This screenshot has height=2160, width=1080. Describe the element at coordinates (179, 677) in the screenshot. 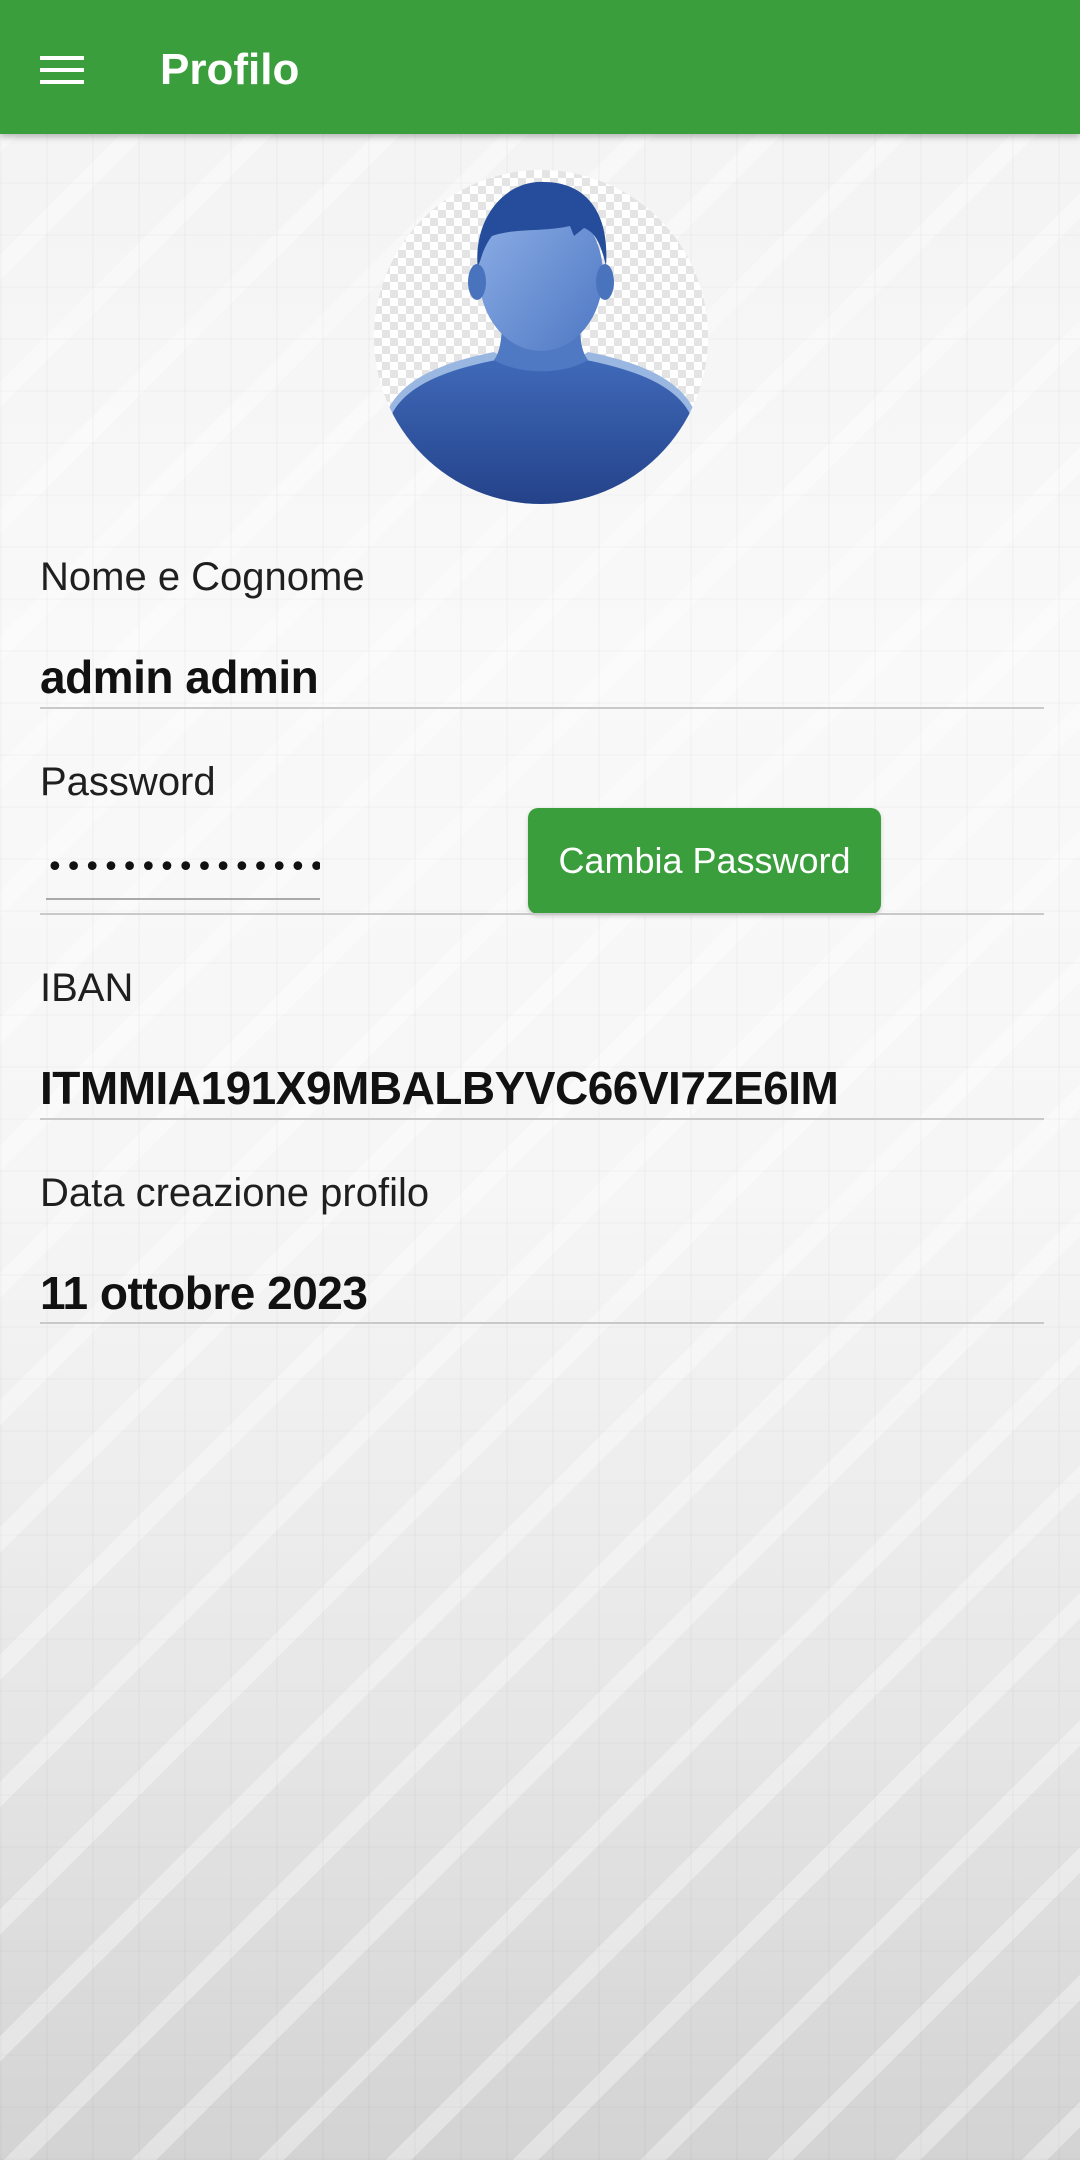

I see `name-value: admin admin` at that location.